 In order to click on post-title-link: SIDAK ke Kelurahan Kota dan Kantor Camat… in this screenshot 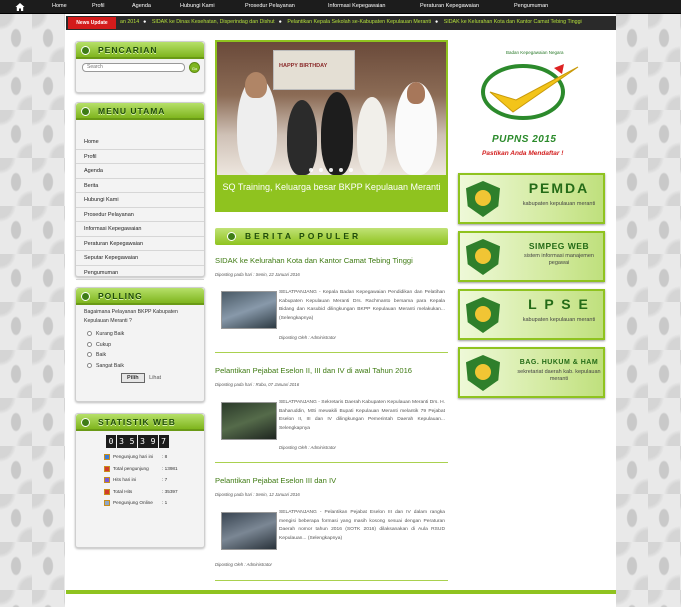, I will do `click(331, 261)`.